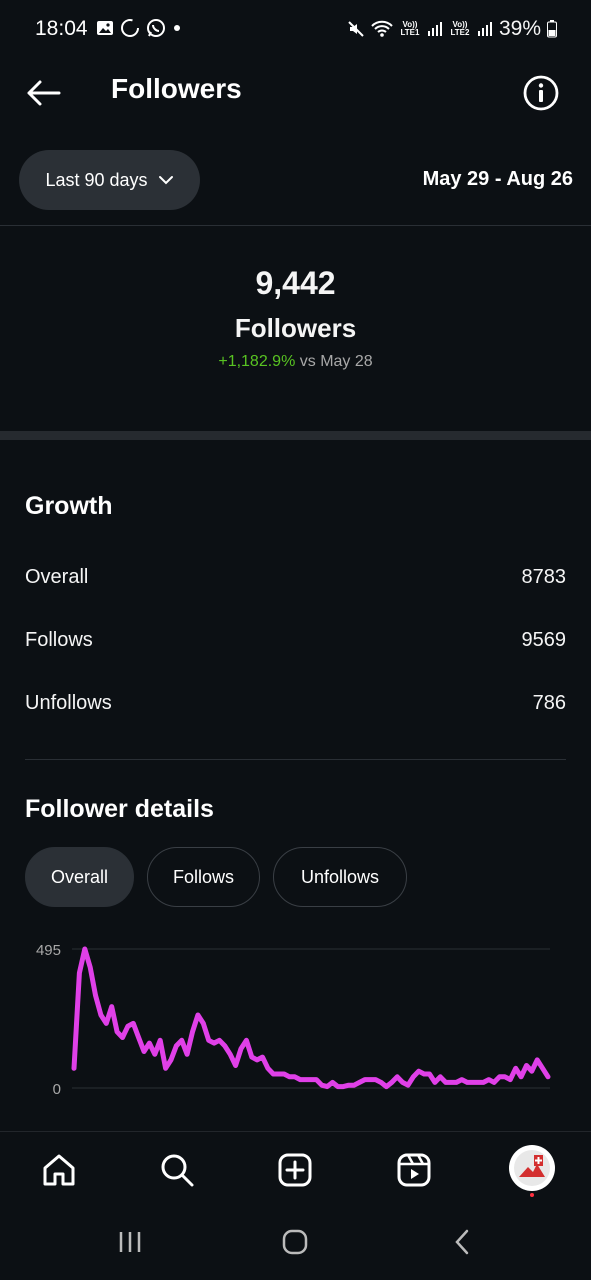 The height and width of the screenshot is (1280, 591). What do you see at coordinates (356, 29) in the screenshot?
I see `mute-icon` at bounding box center [356, 29].